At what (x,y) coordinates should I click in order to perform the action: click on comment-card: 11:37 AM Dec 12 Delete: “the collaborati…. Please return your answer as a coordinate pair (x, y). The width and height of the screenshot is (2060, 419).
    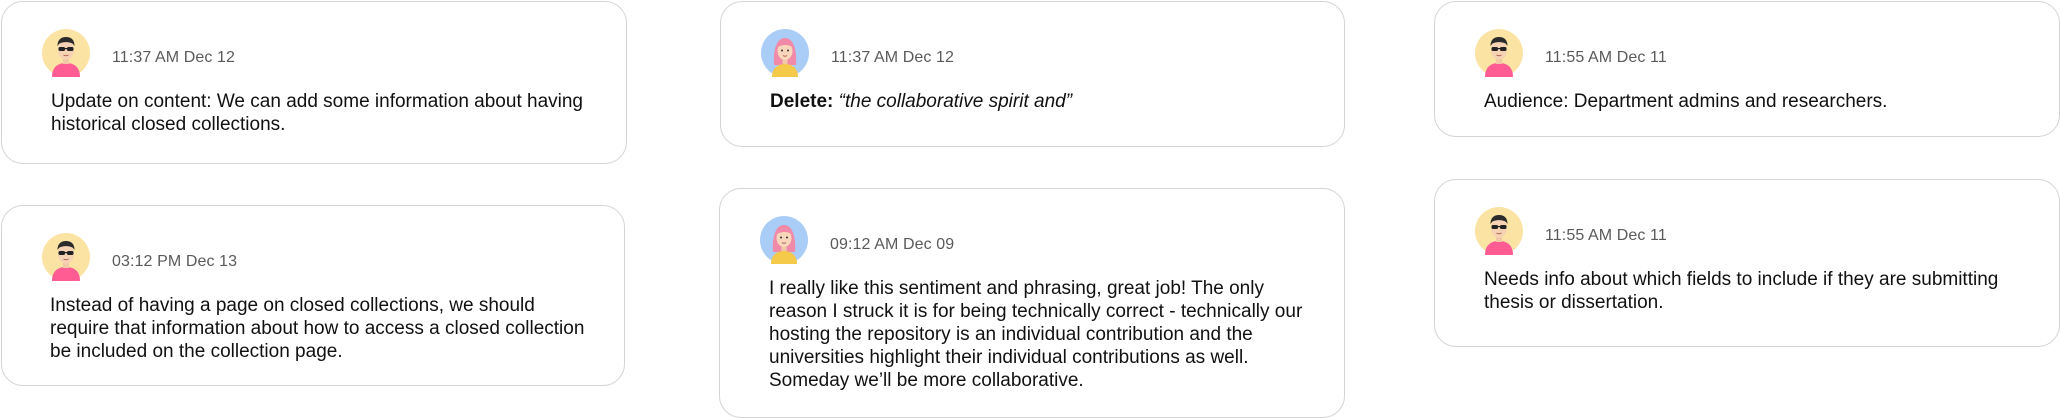
    Looking at the image, I should click on (1032, 74).